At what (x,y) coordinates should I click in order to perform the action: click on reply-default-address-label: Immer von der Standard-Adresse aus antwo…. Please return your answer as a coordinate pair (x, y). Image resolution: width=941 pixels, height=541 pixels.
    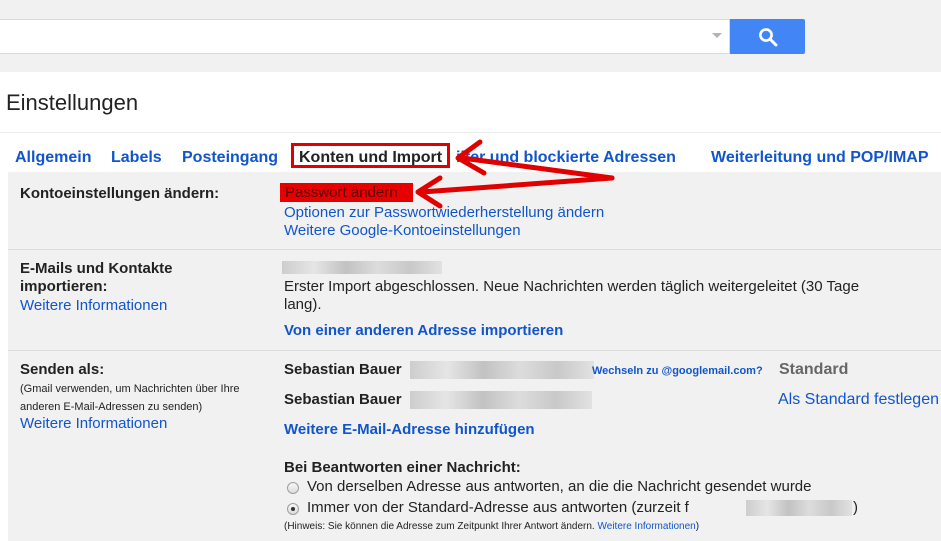
    Looking at the image, I should click on (498, 507).